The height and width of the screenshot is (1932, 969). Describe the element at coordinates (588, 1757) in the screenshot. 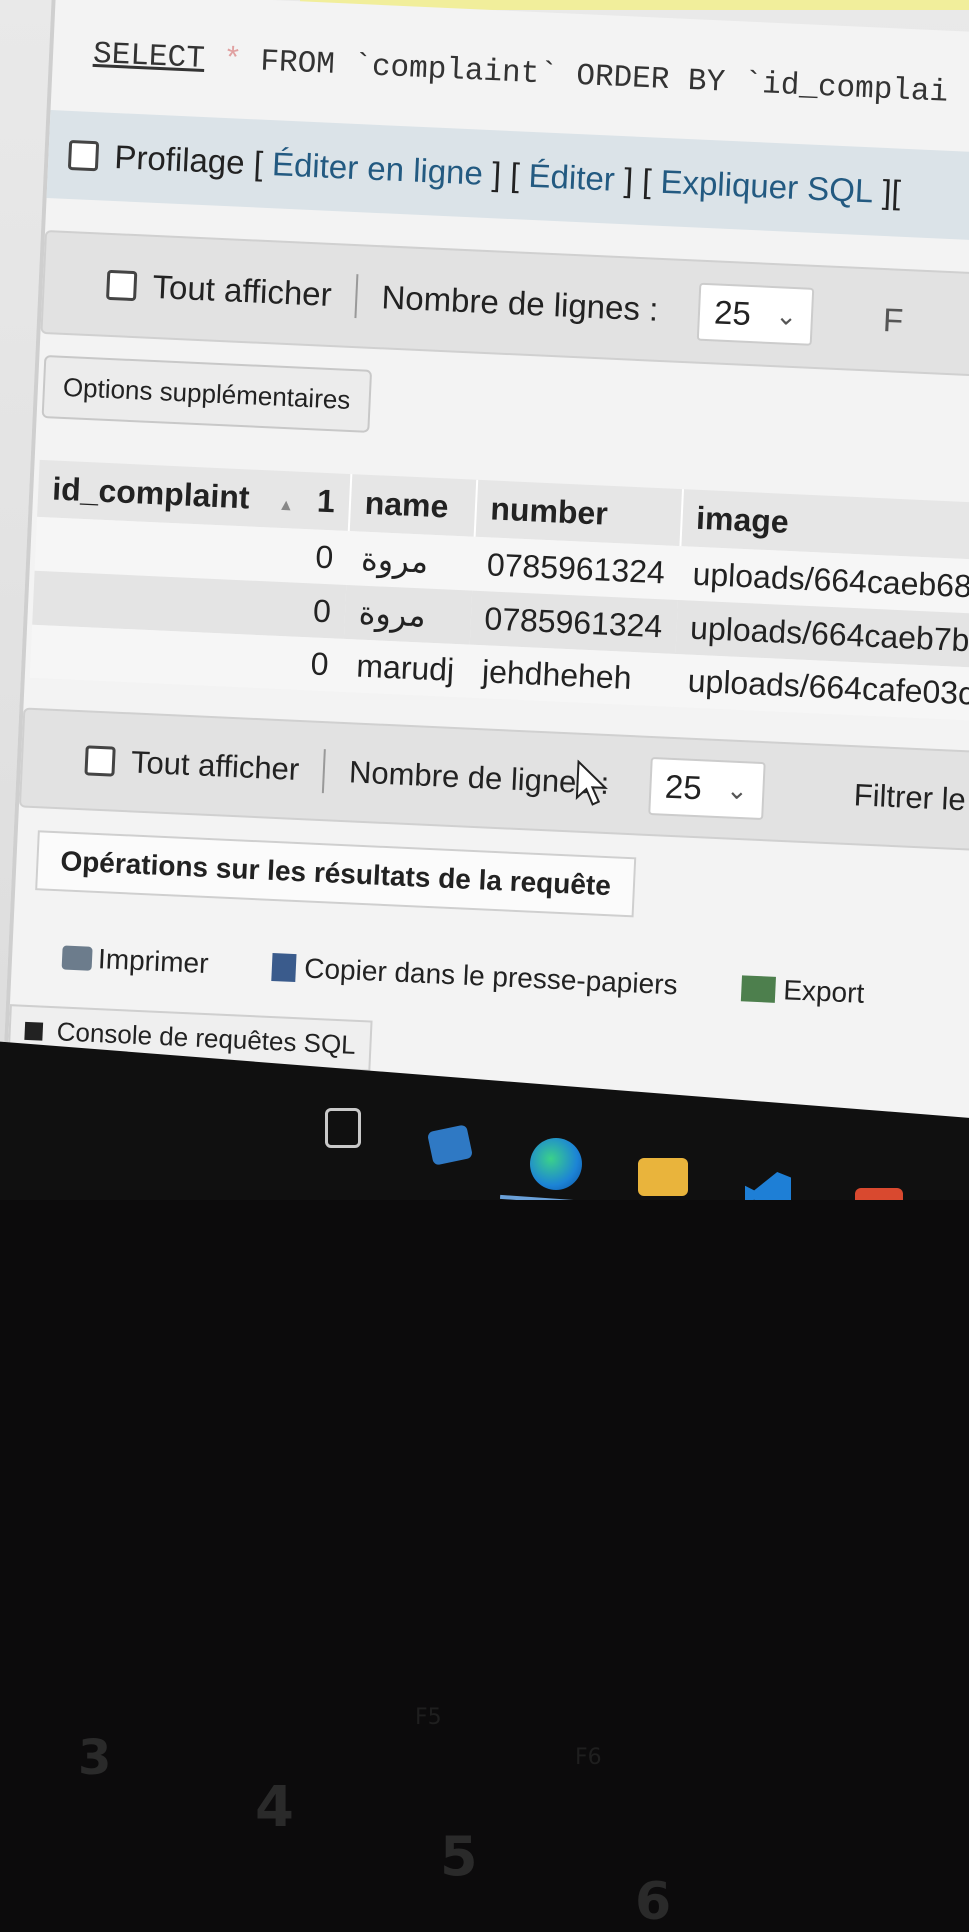

I see `key-label: F6` at that location.